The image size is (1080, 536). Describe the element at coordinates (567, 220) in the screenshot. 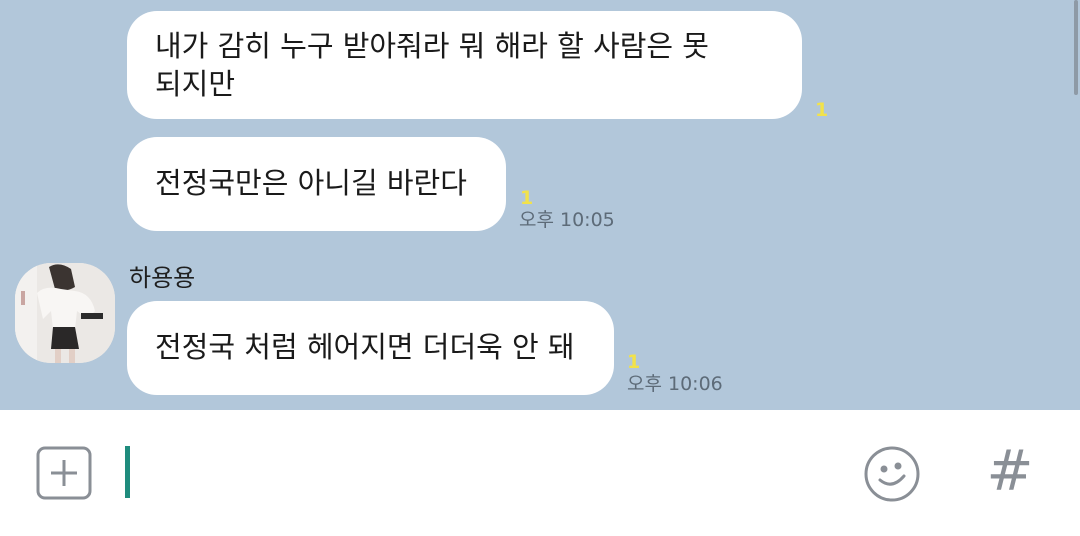

I see `message-timestamp: 오후 10:05` at that location.